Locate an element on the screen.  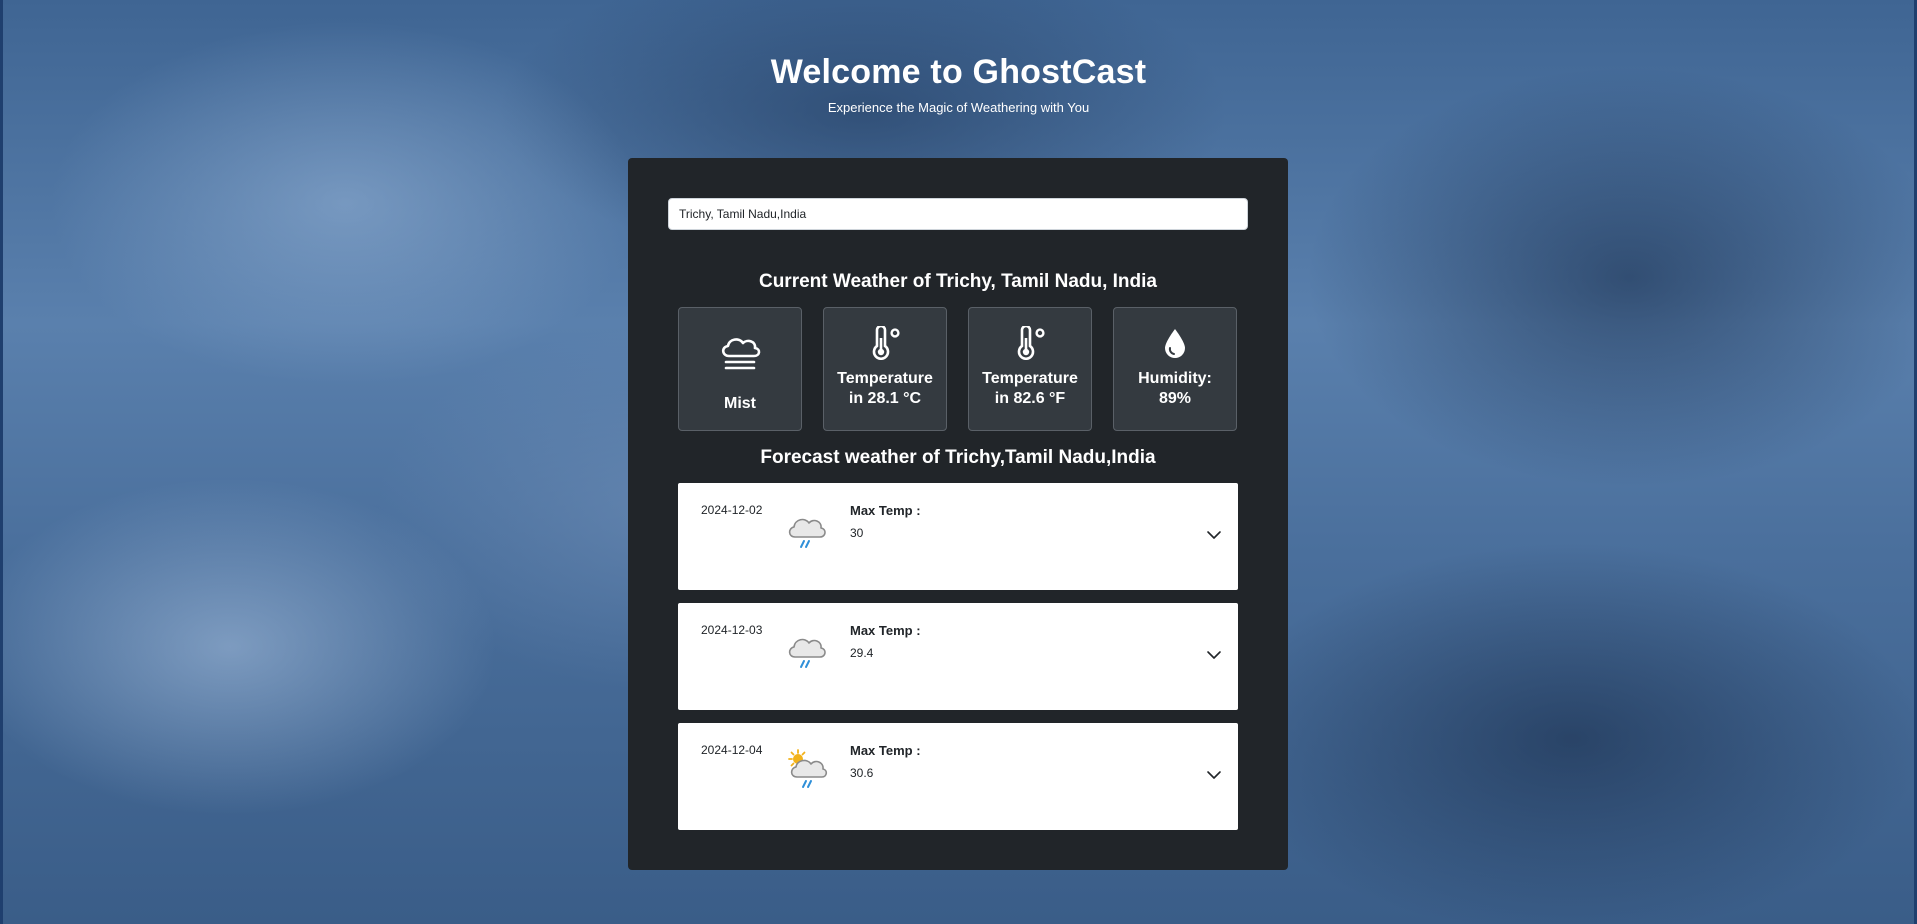
condition-label: Mist is located at coordinates (740, 403).